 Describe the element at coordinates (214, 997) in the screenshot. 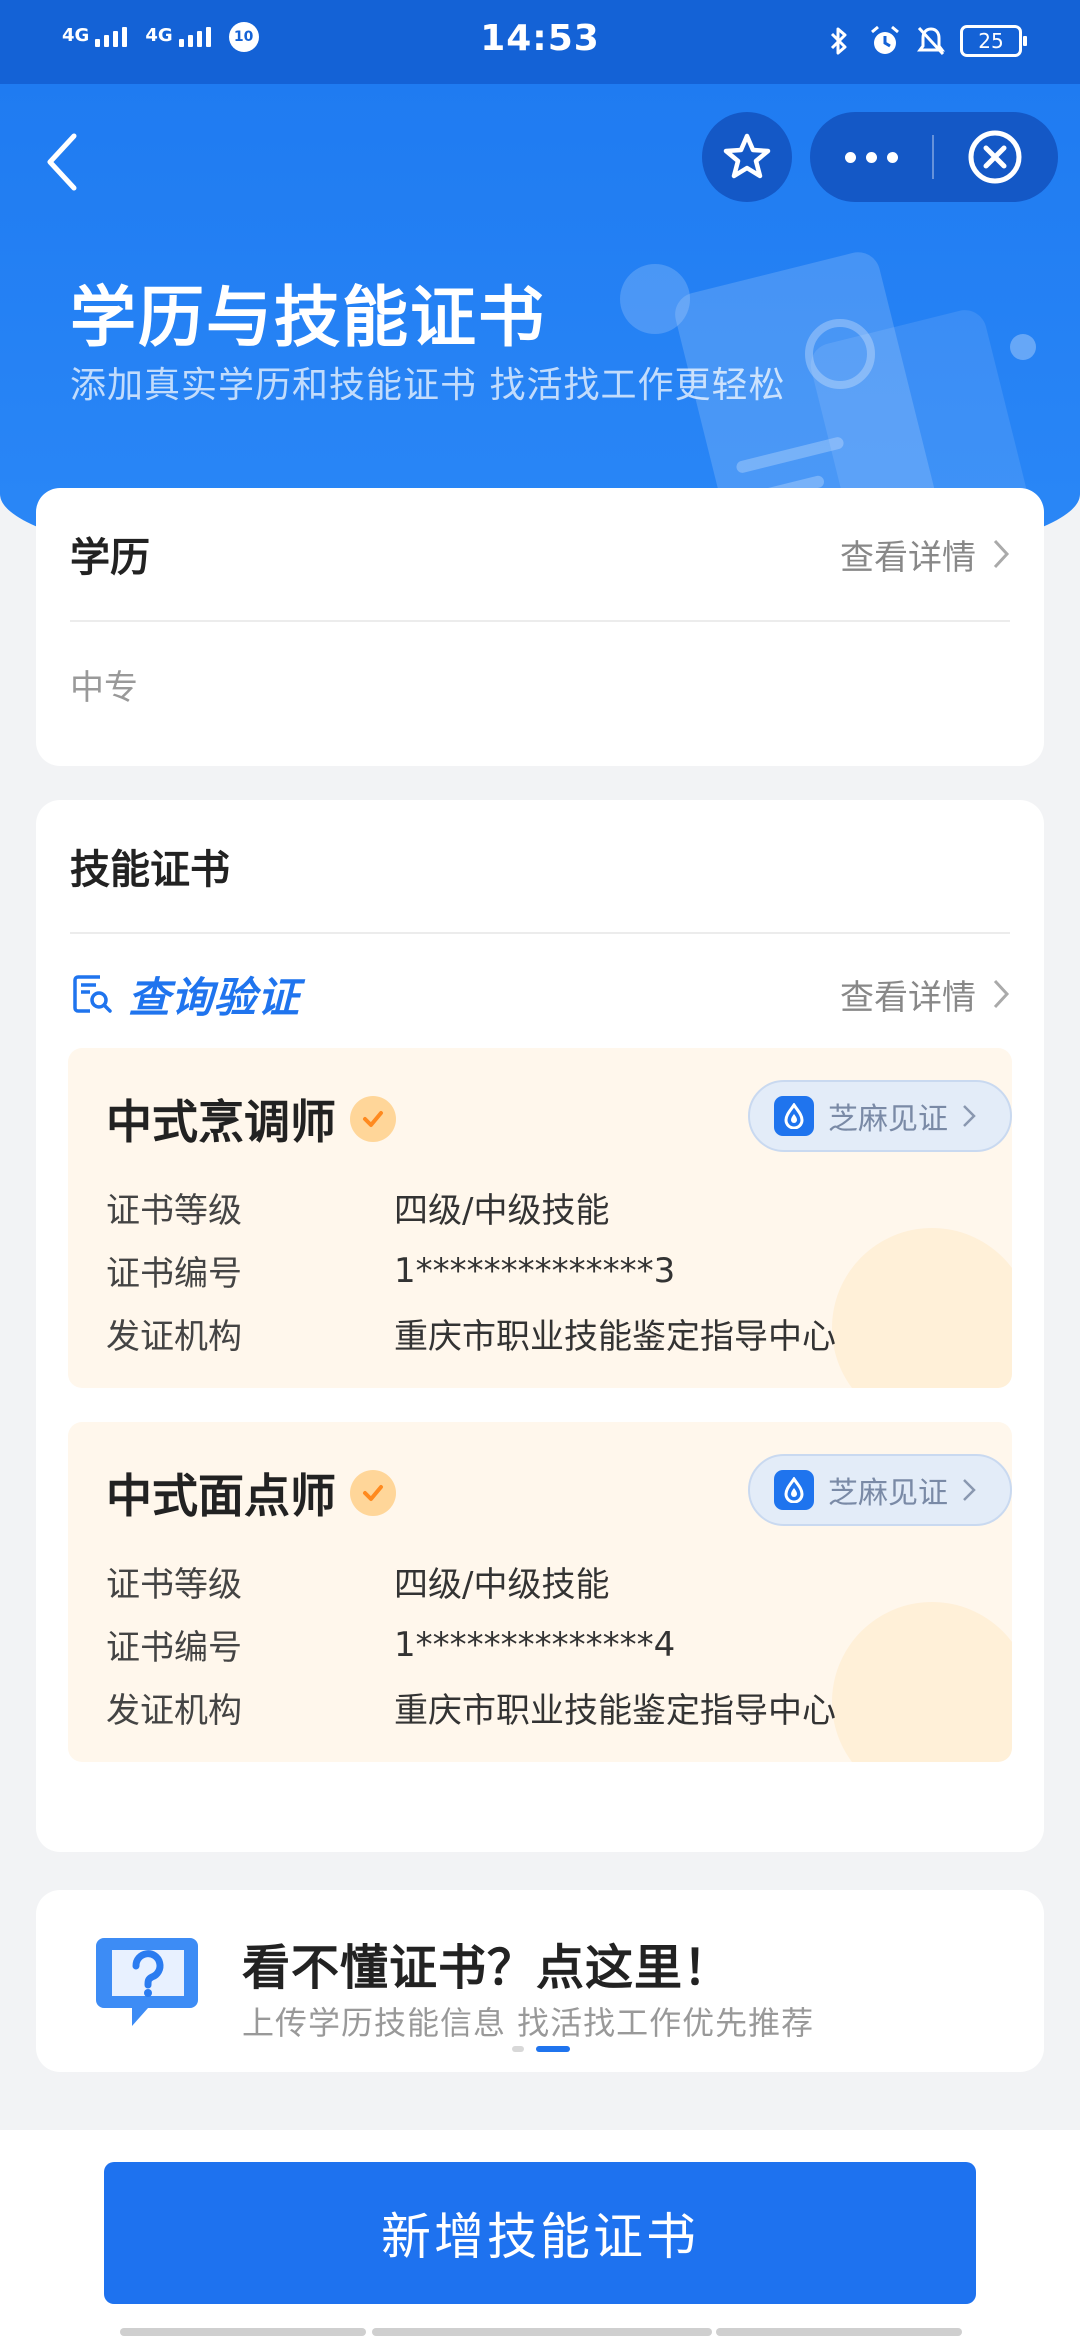

I see `verify-label: 查询验证` at that location.